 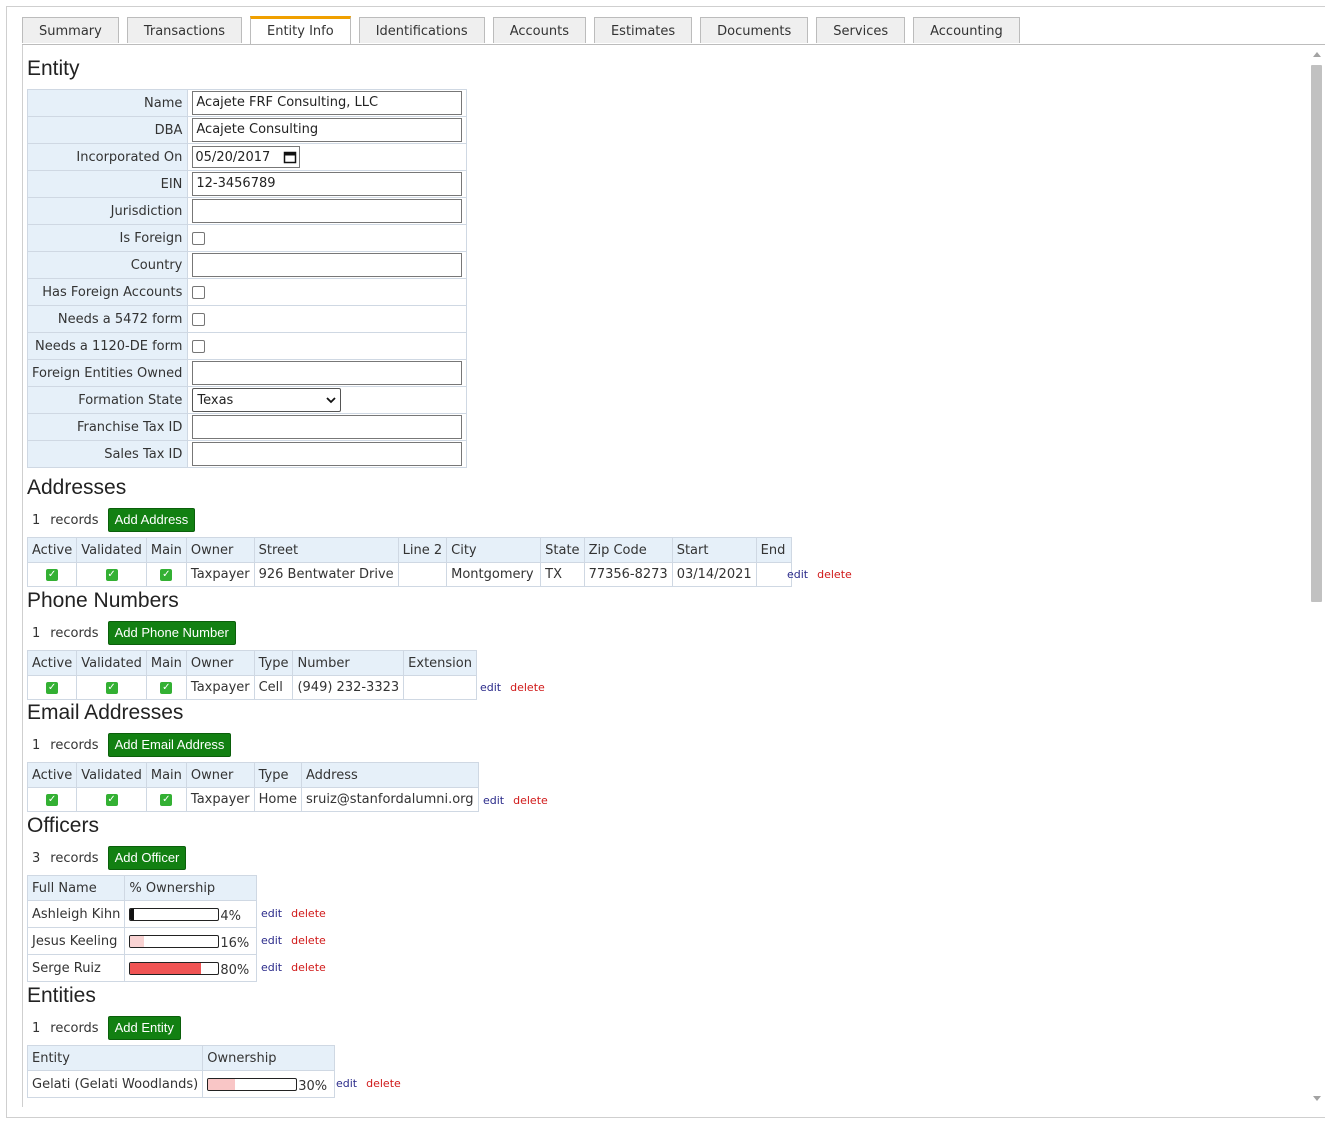 What do you see at coordinates (628, 550) in the screenshot?
I see `column-header: Zip Code` at bounding box center [628, 550].